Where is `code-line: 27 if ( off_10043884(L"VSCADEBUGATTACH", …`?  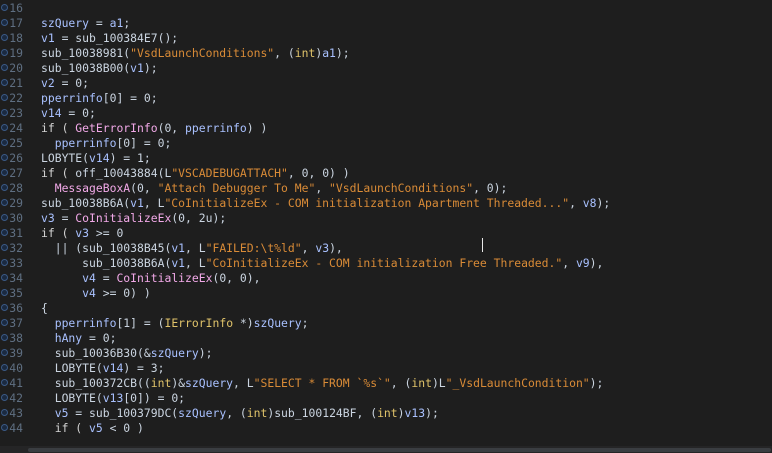
code-line: 27 if ( off_10043884(L"VSCADEBUGATTACH", … is located at coordinates (386, 173).